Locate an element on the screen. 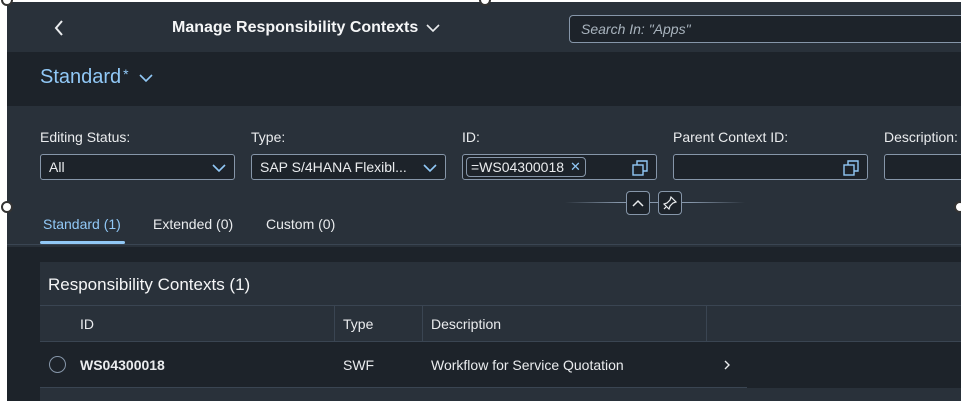 Image resolution: width=961 pixels, height=401 pixels. chevron-left-icon is located at coordinates (58, 28).